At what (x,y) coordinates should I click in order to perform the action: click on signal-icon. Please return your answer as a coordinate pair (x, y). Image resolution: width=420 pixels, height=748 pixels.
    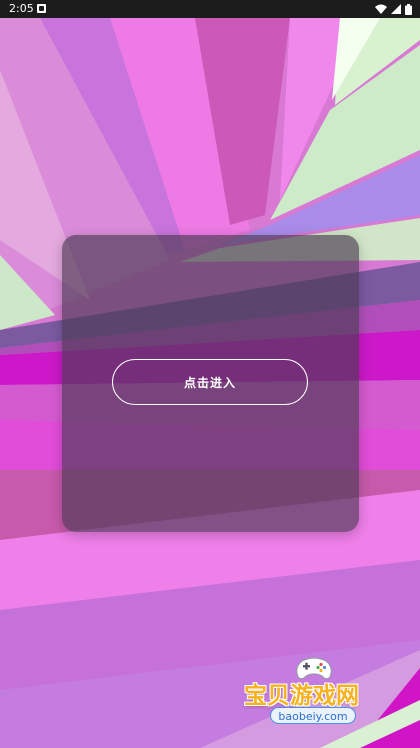
    Looking at the image, I should click on (396, 9).